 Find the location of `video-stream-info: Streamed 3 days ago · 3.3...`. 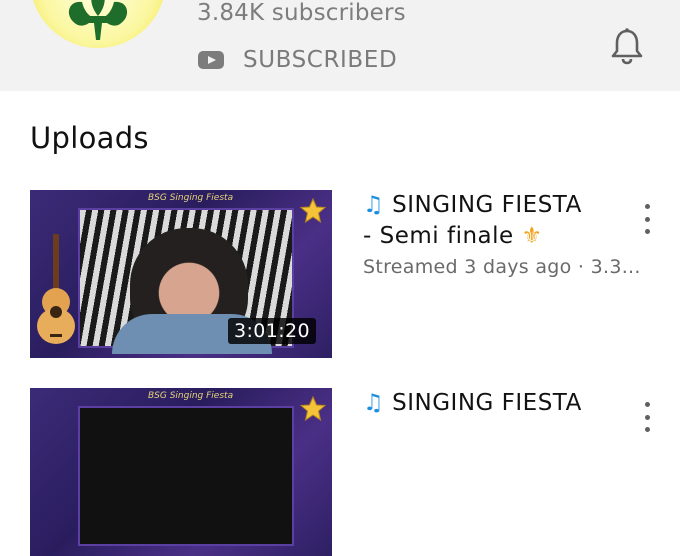

video-stream-info: Streamed 3 days ago · 3.3... is located at coordinates (502, 267).